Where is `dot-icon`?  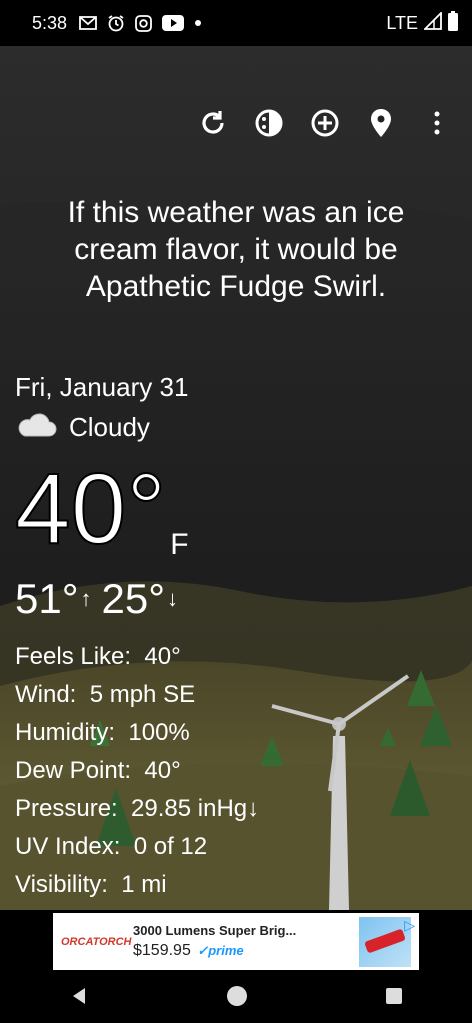 dot-icon is located at coordinates (198, 23).